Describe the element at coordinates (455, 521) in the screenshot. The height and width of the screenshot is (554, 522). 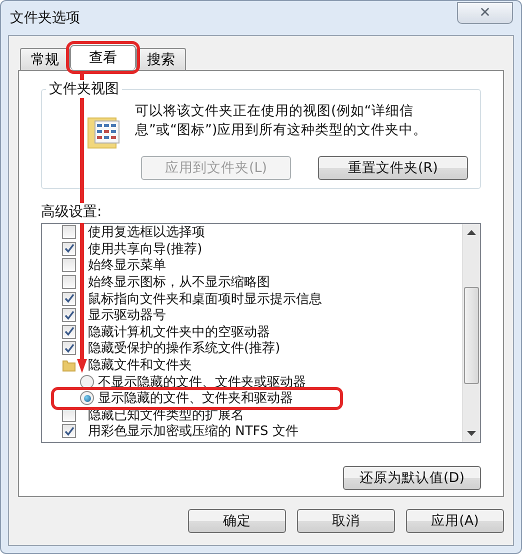
I see `dialog-button: 应用(A)` at that location.